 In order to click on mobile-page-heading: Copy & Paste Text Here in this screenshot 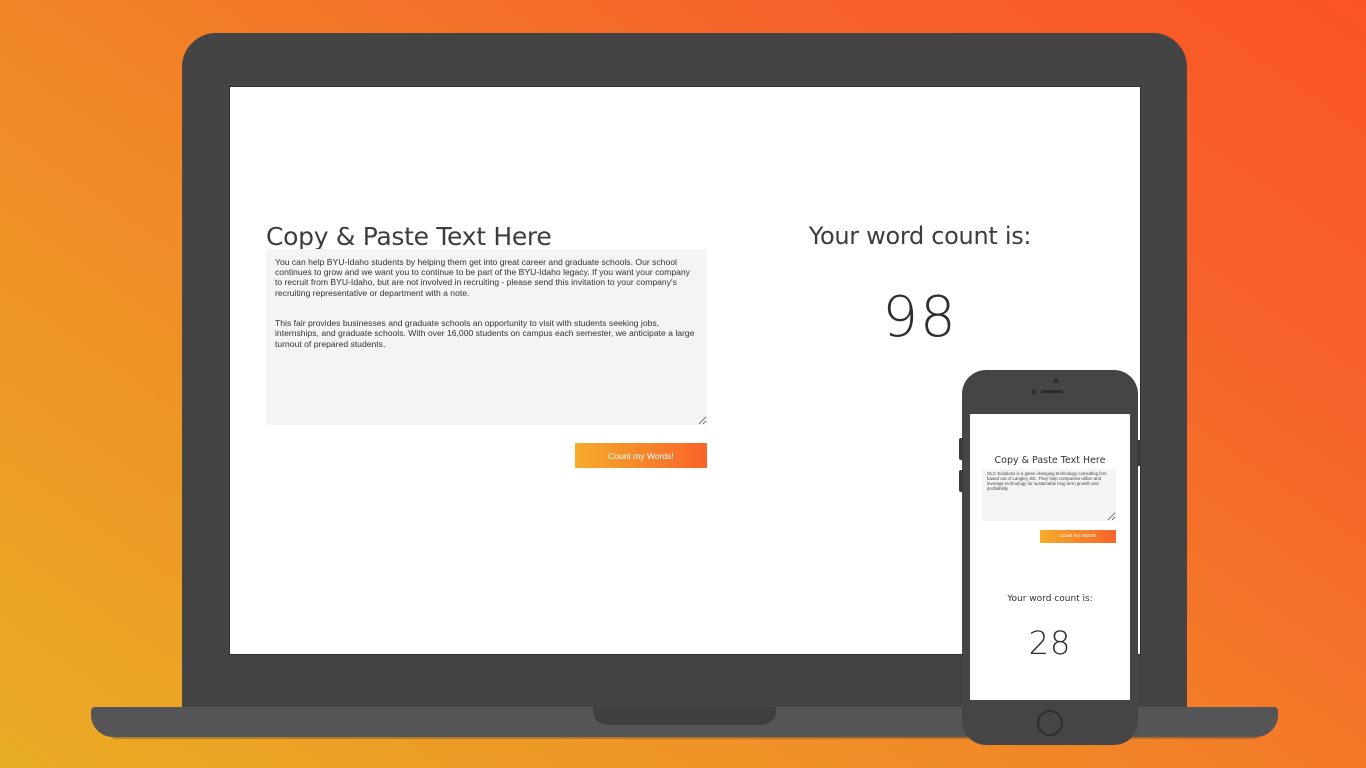, I will do `click(1050, 460)`.